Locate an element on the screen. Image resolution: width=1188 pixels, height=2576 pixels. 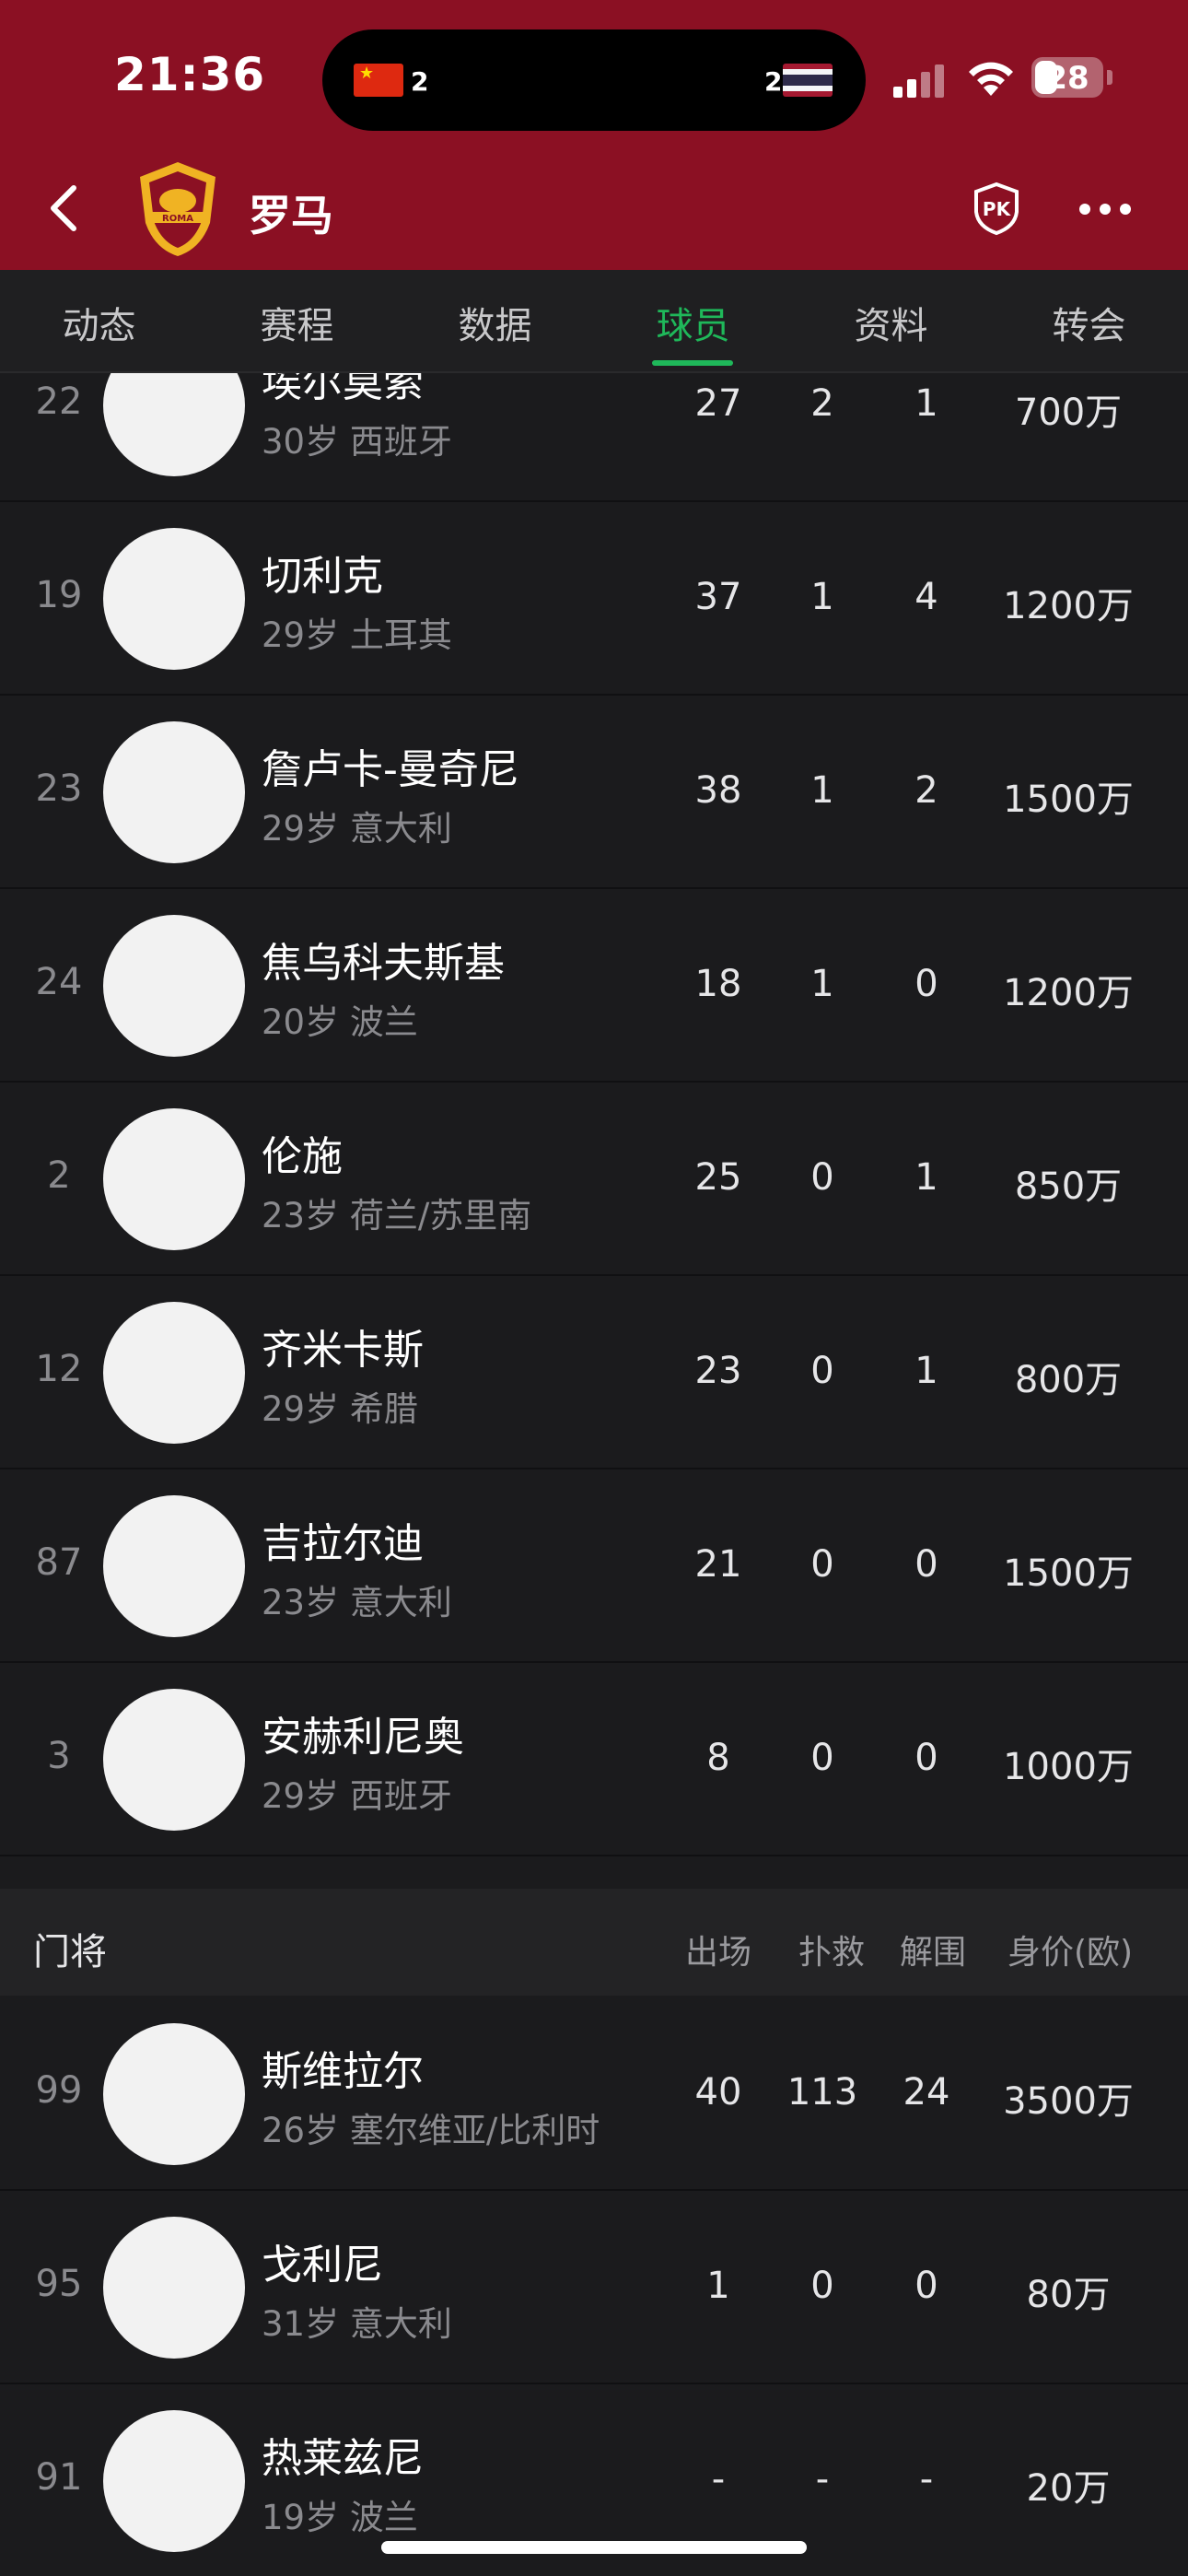
tab-players: 球员 is located at coordinates (693, 322).